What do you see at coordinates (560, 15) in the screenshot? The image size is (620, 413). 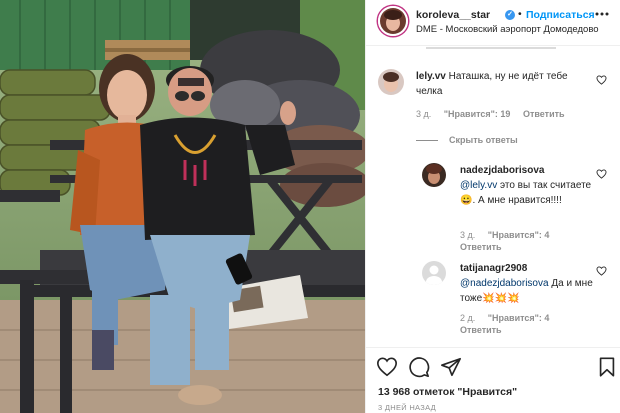 I see `subscribe-button: Подписаться` at bounding box center [560, 15].